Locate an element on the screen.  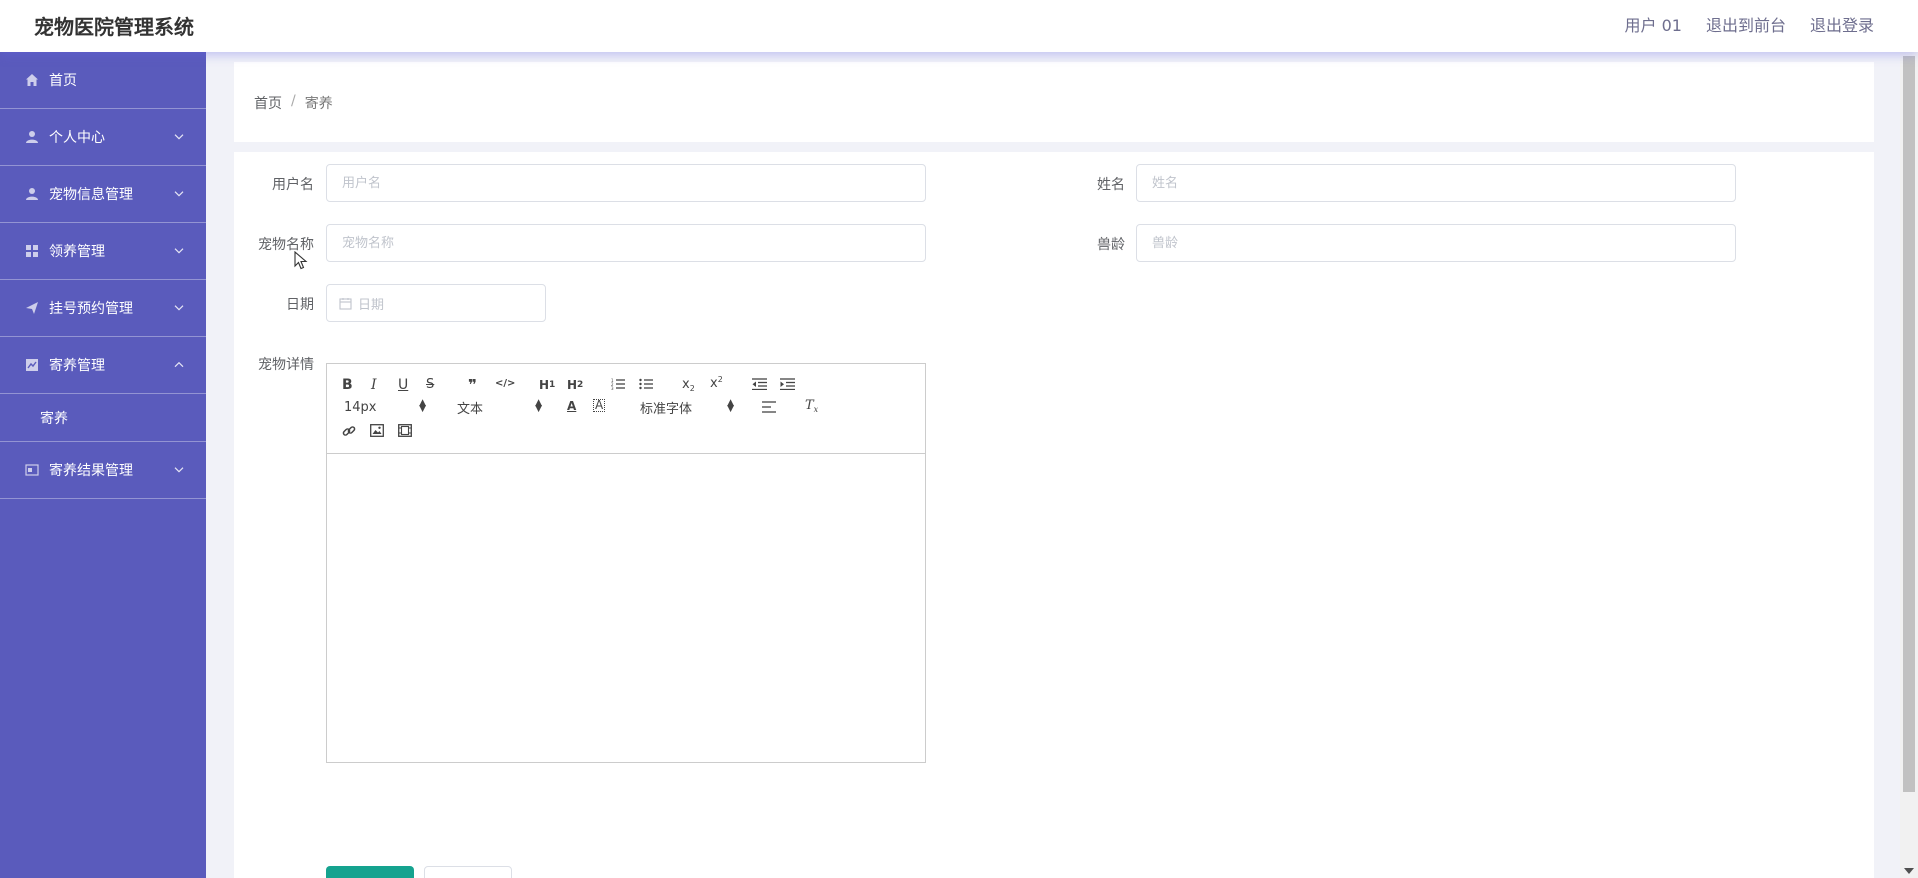
breadcrumb-card: 首页 / 寄养 is located at coordinates (1054, 102).